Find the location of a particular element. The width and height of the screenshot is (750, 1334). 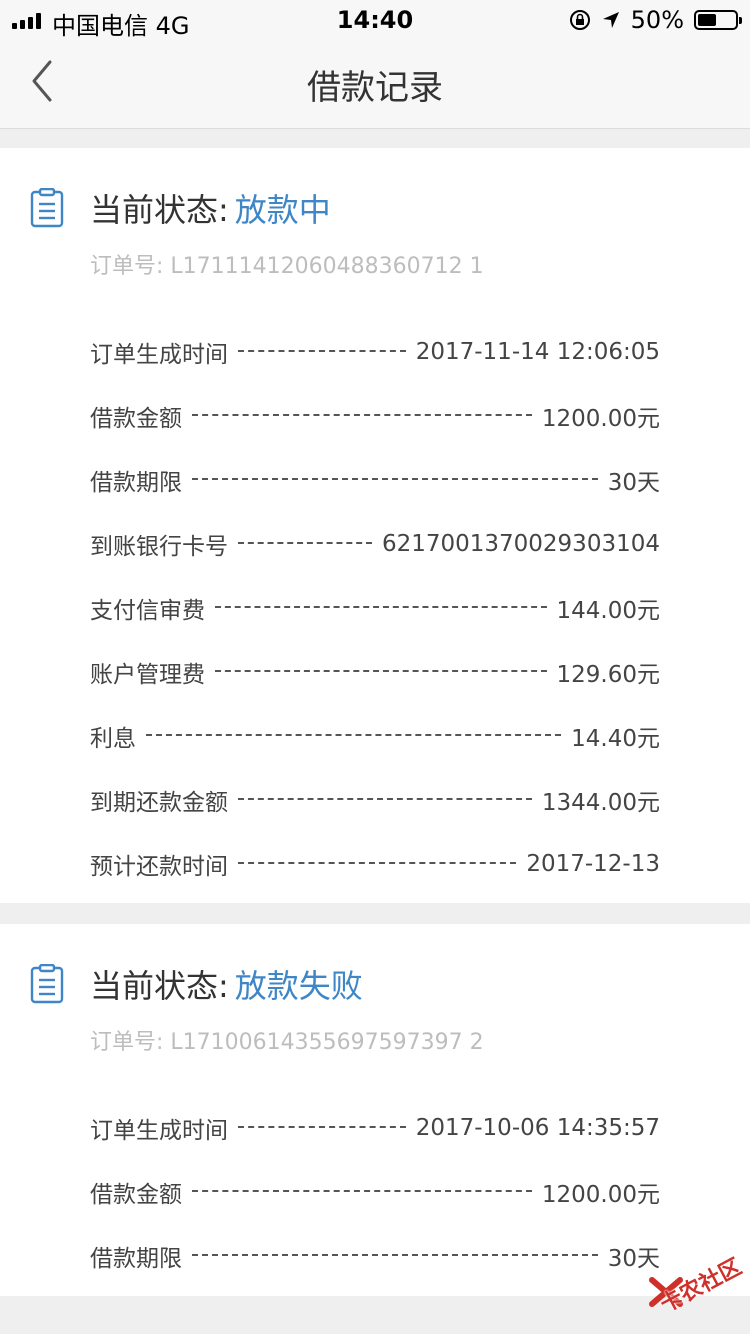

page-title: 借款记录 is located at coordinates (375, 88).